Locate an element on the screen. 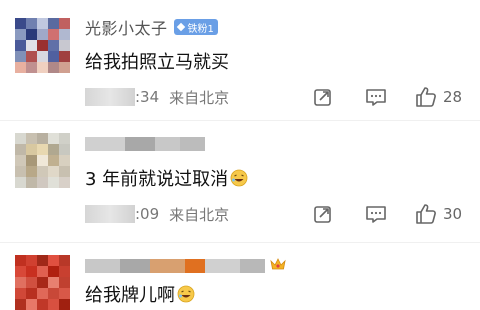 This screenshot has width=480, height=310. timestamp-blurred is located at coordinates (110, 214).